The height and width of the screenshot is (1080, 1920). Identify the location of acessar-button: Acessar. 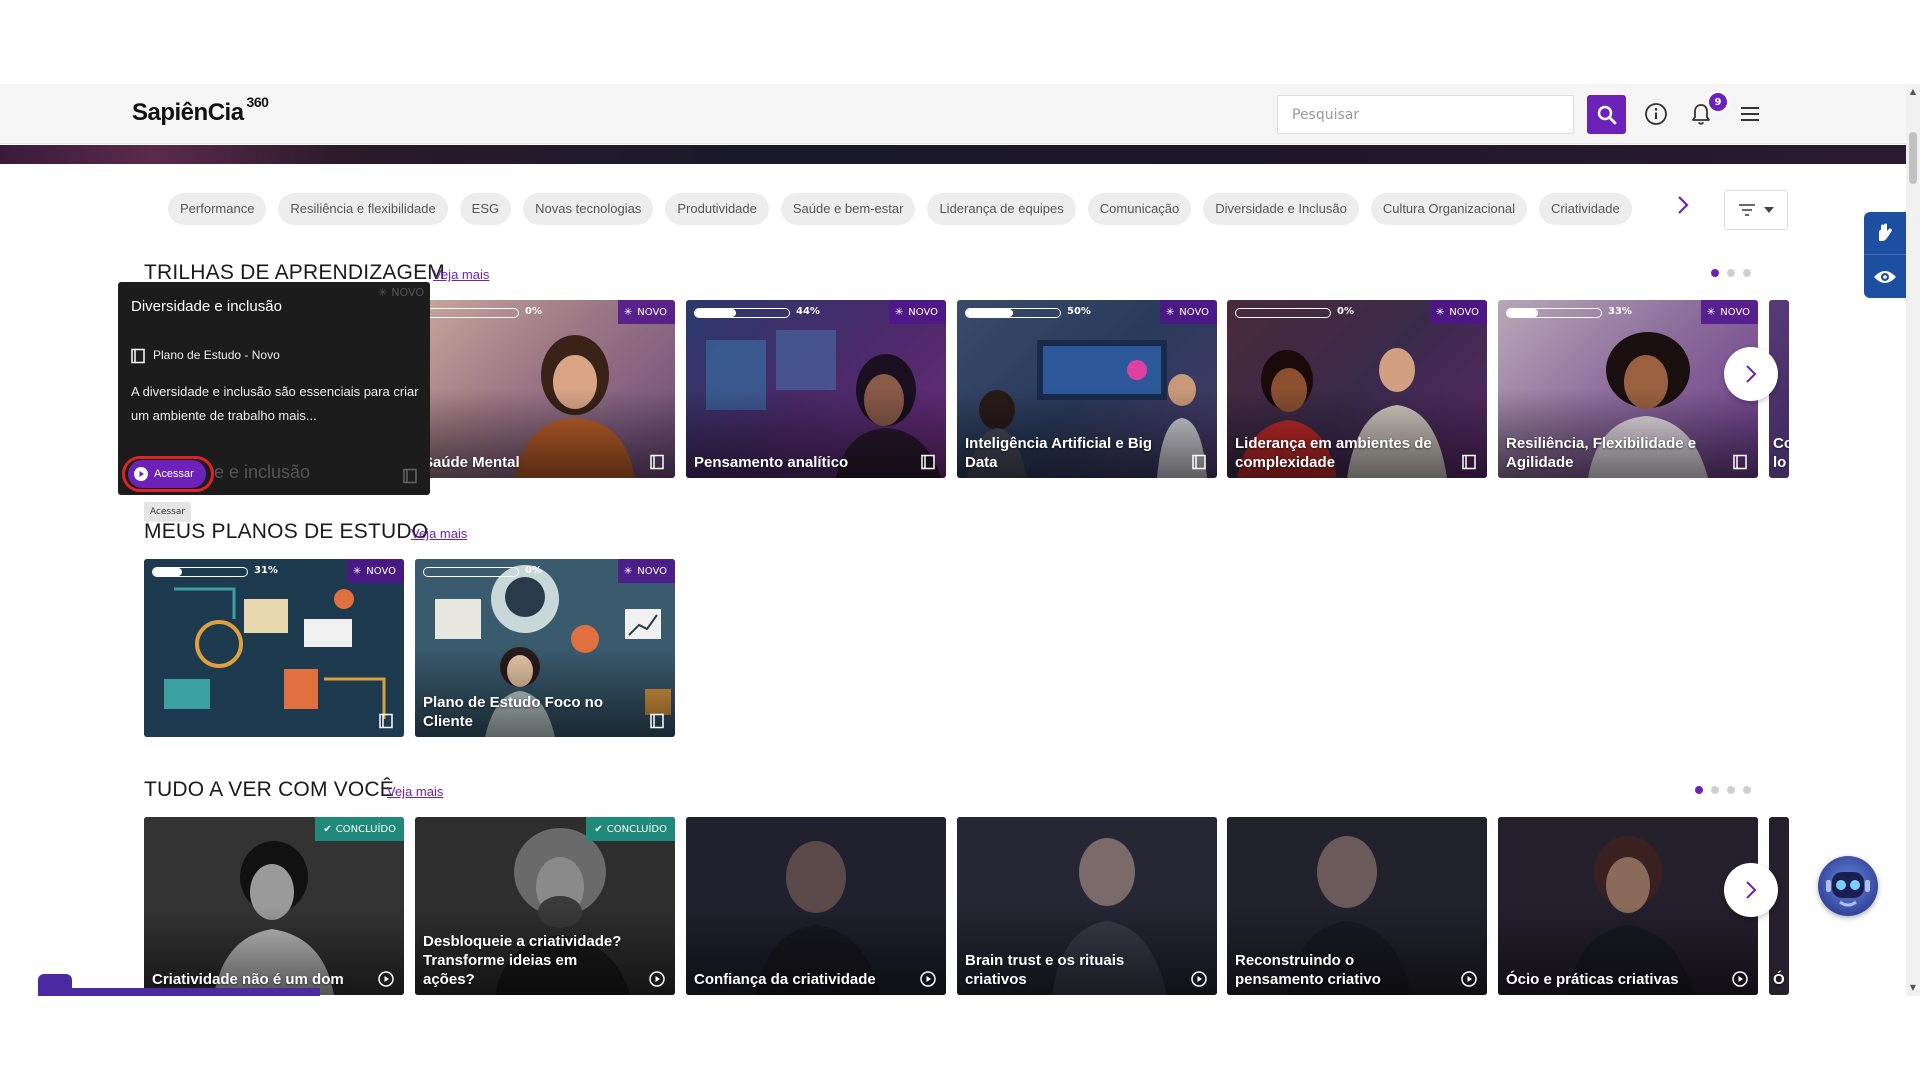
(167, 474).